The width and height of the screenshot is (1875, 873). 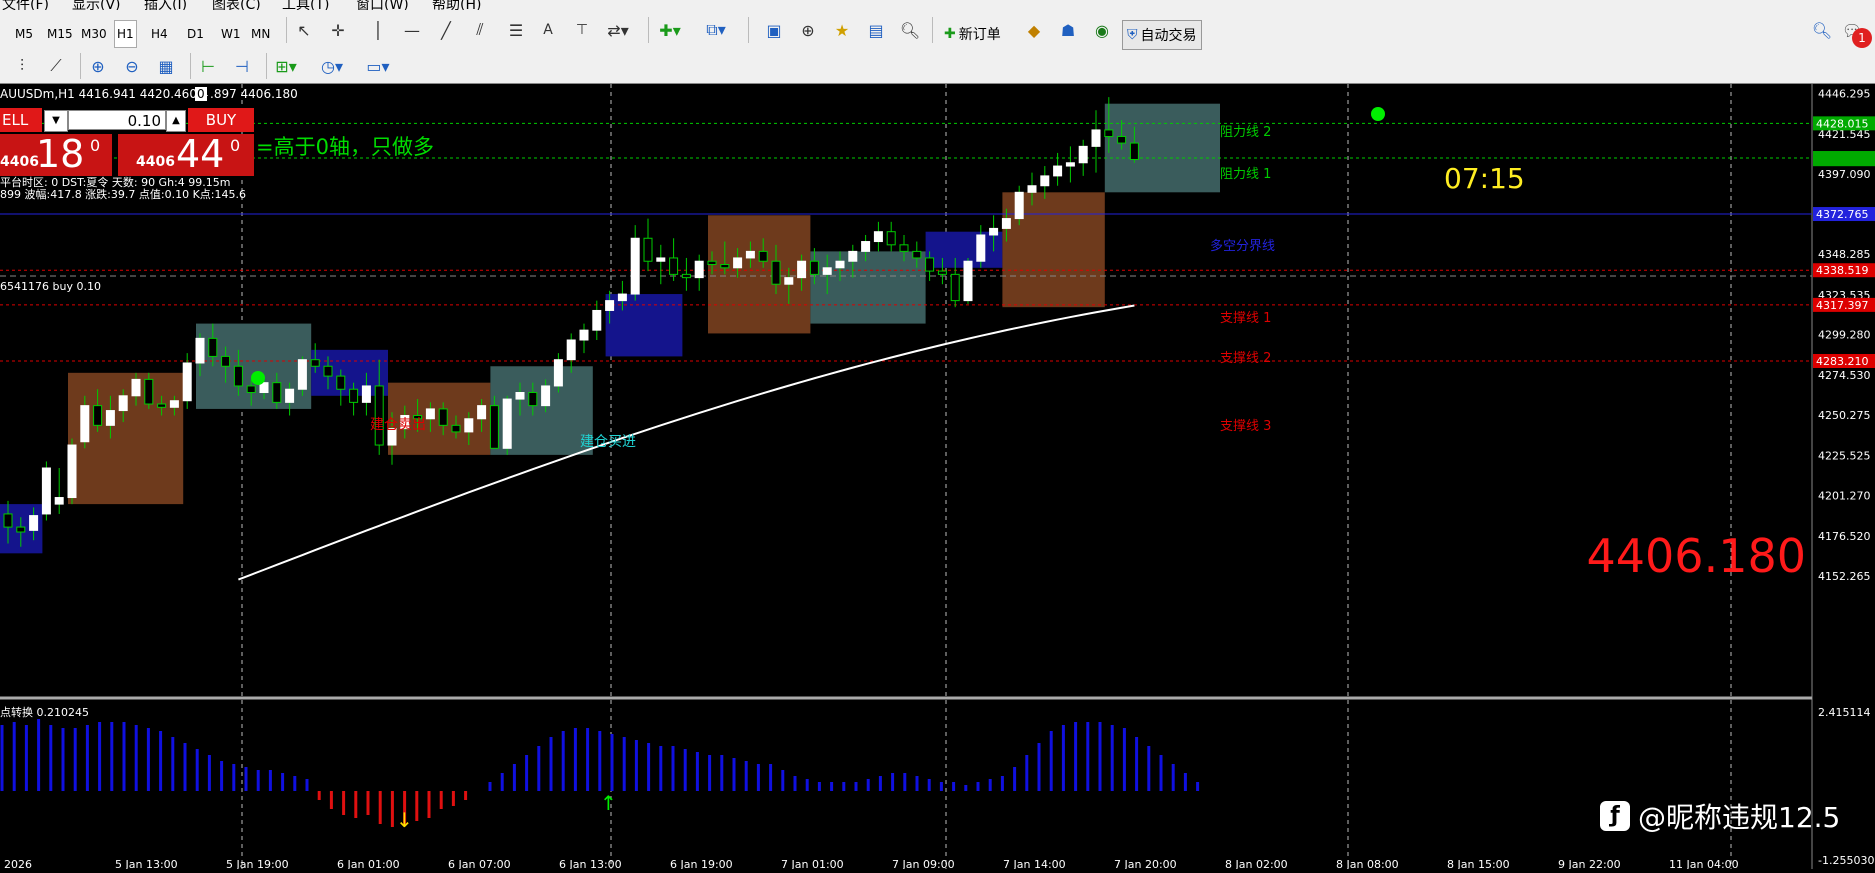 What do you see at coordinates (236, 5) in the screenshot?
I see `menu-charts: 图表(C)` at bounding box center [236, 5].